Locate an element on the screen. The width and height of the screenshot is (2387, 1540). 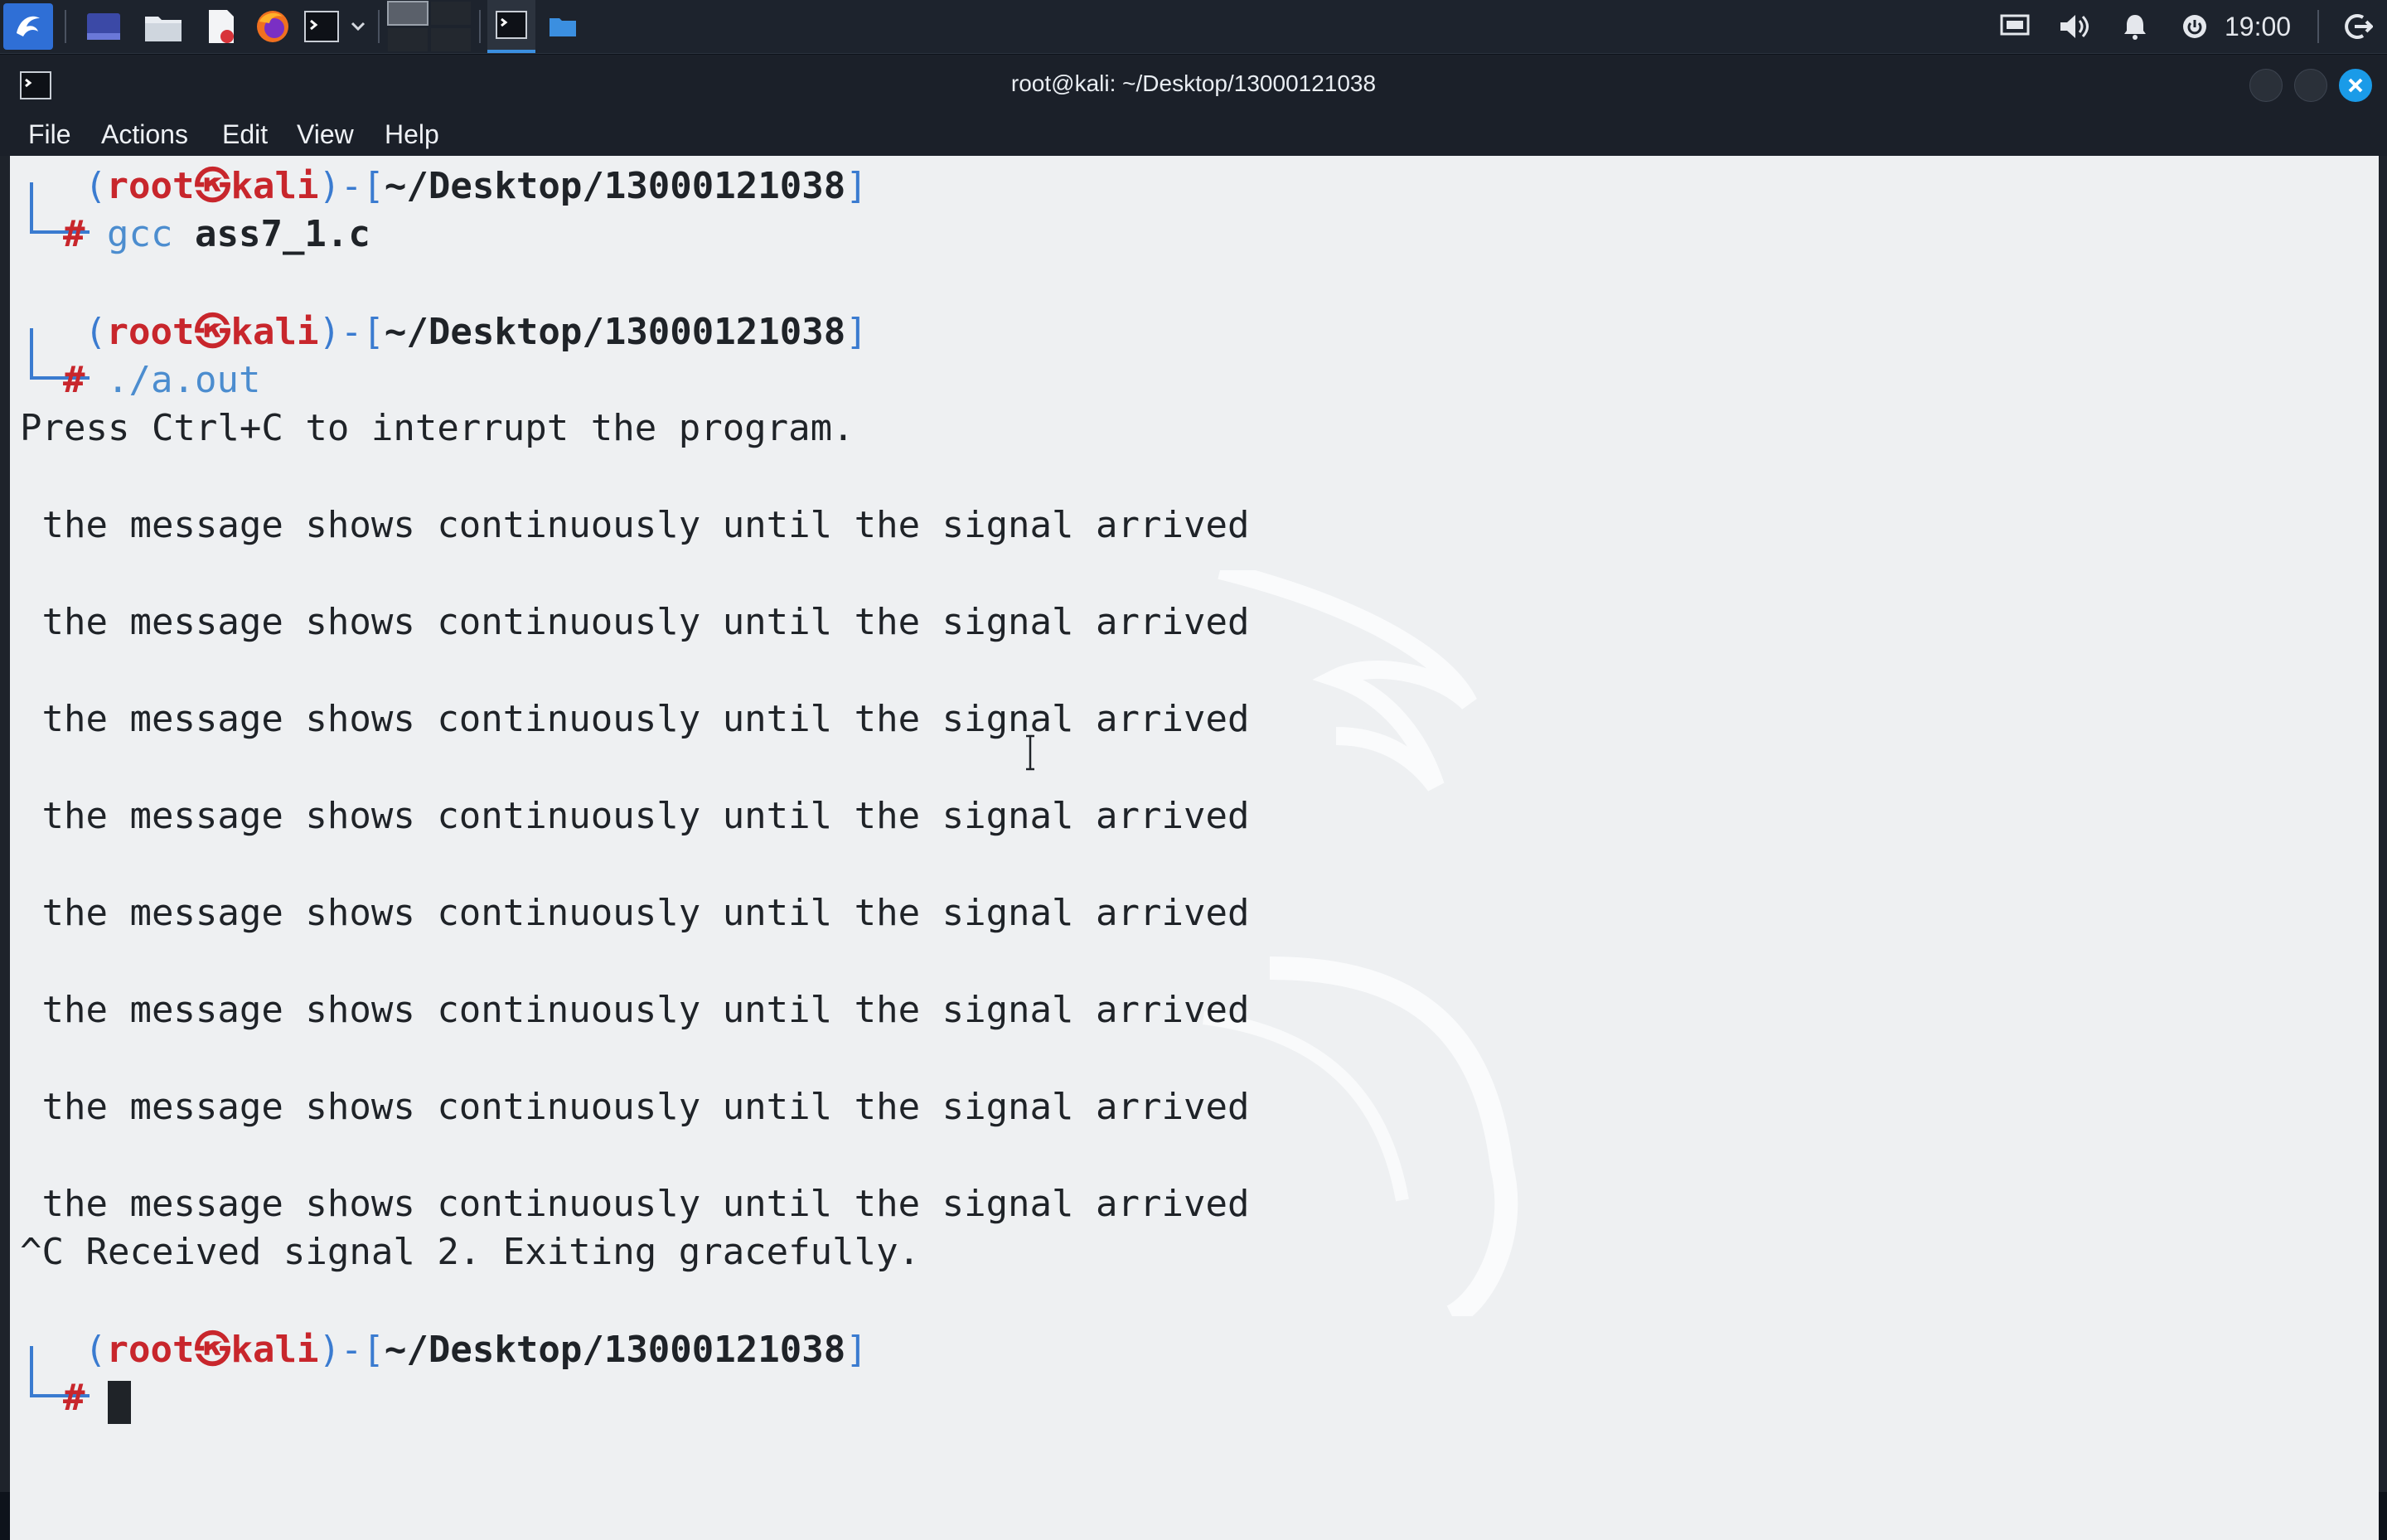
terminal-icon is located at coordinates (321, 26).